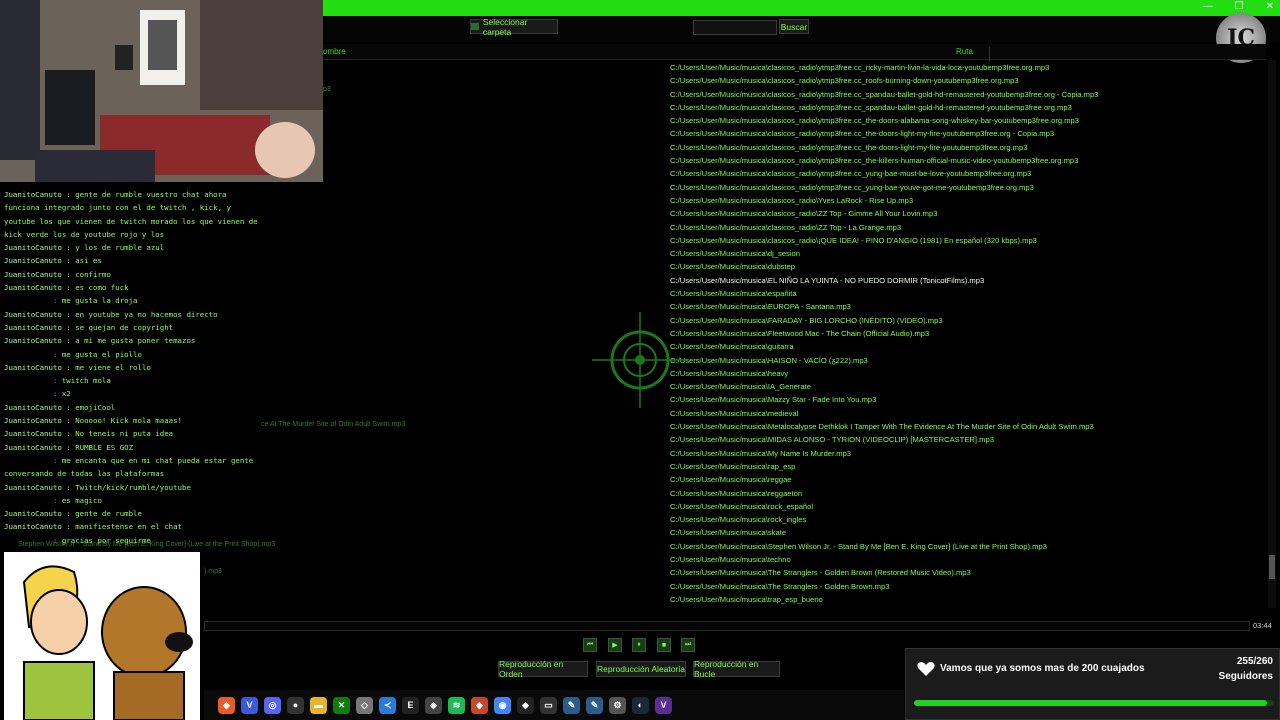 Image resolution: width=1280 pixels, height=720 pixels. What do you see at coordinates (571, 705) in the screenshot?
I see `pen-icon: ✎` at bounding box center [571, 705].